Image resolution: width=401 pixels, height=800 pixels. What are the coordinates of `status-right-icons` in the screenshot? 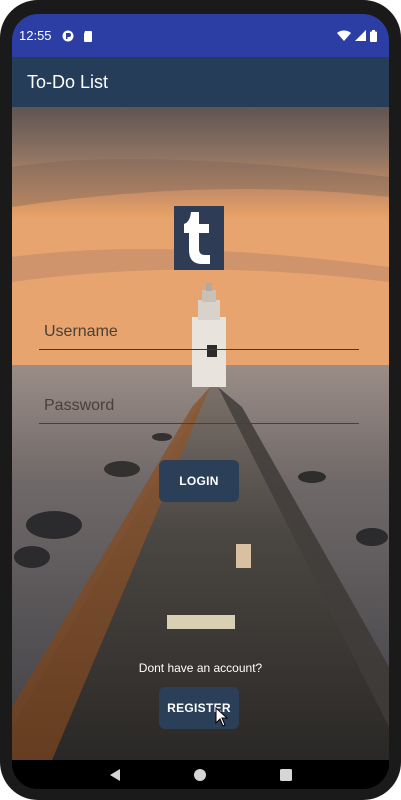 It's located at (357, 35).